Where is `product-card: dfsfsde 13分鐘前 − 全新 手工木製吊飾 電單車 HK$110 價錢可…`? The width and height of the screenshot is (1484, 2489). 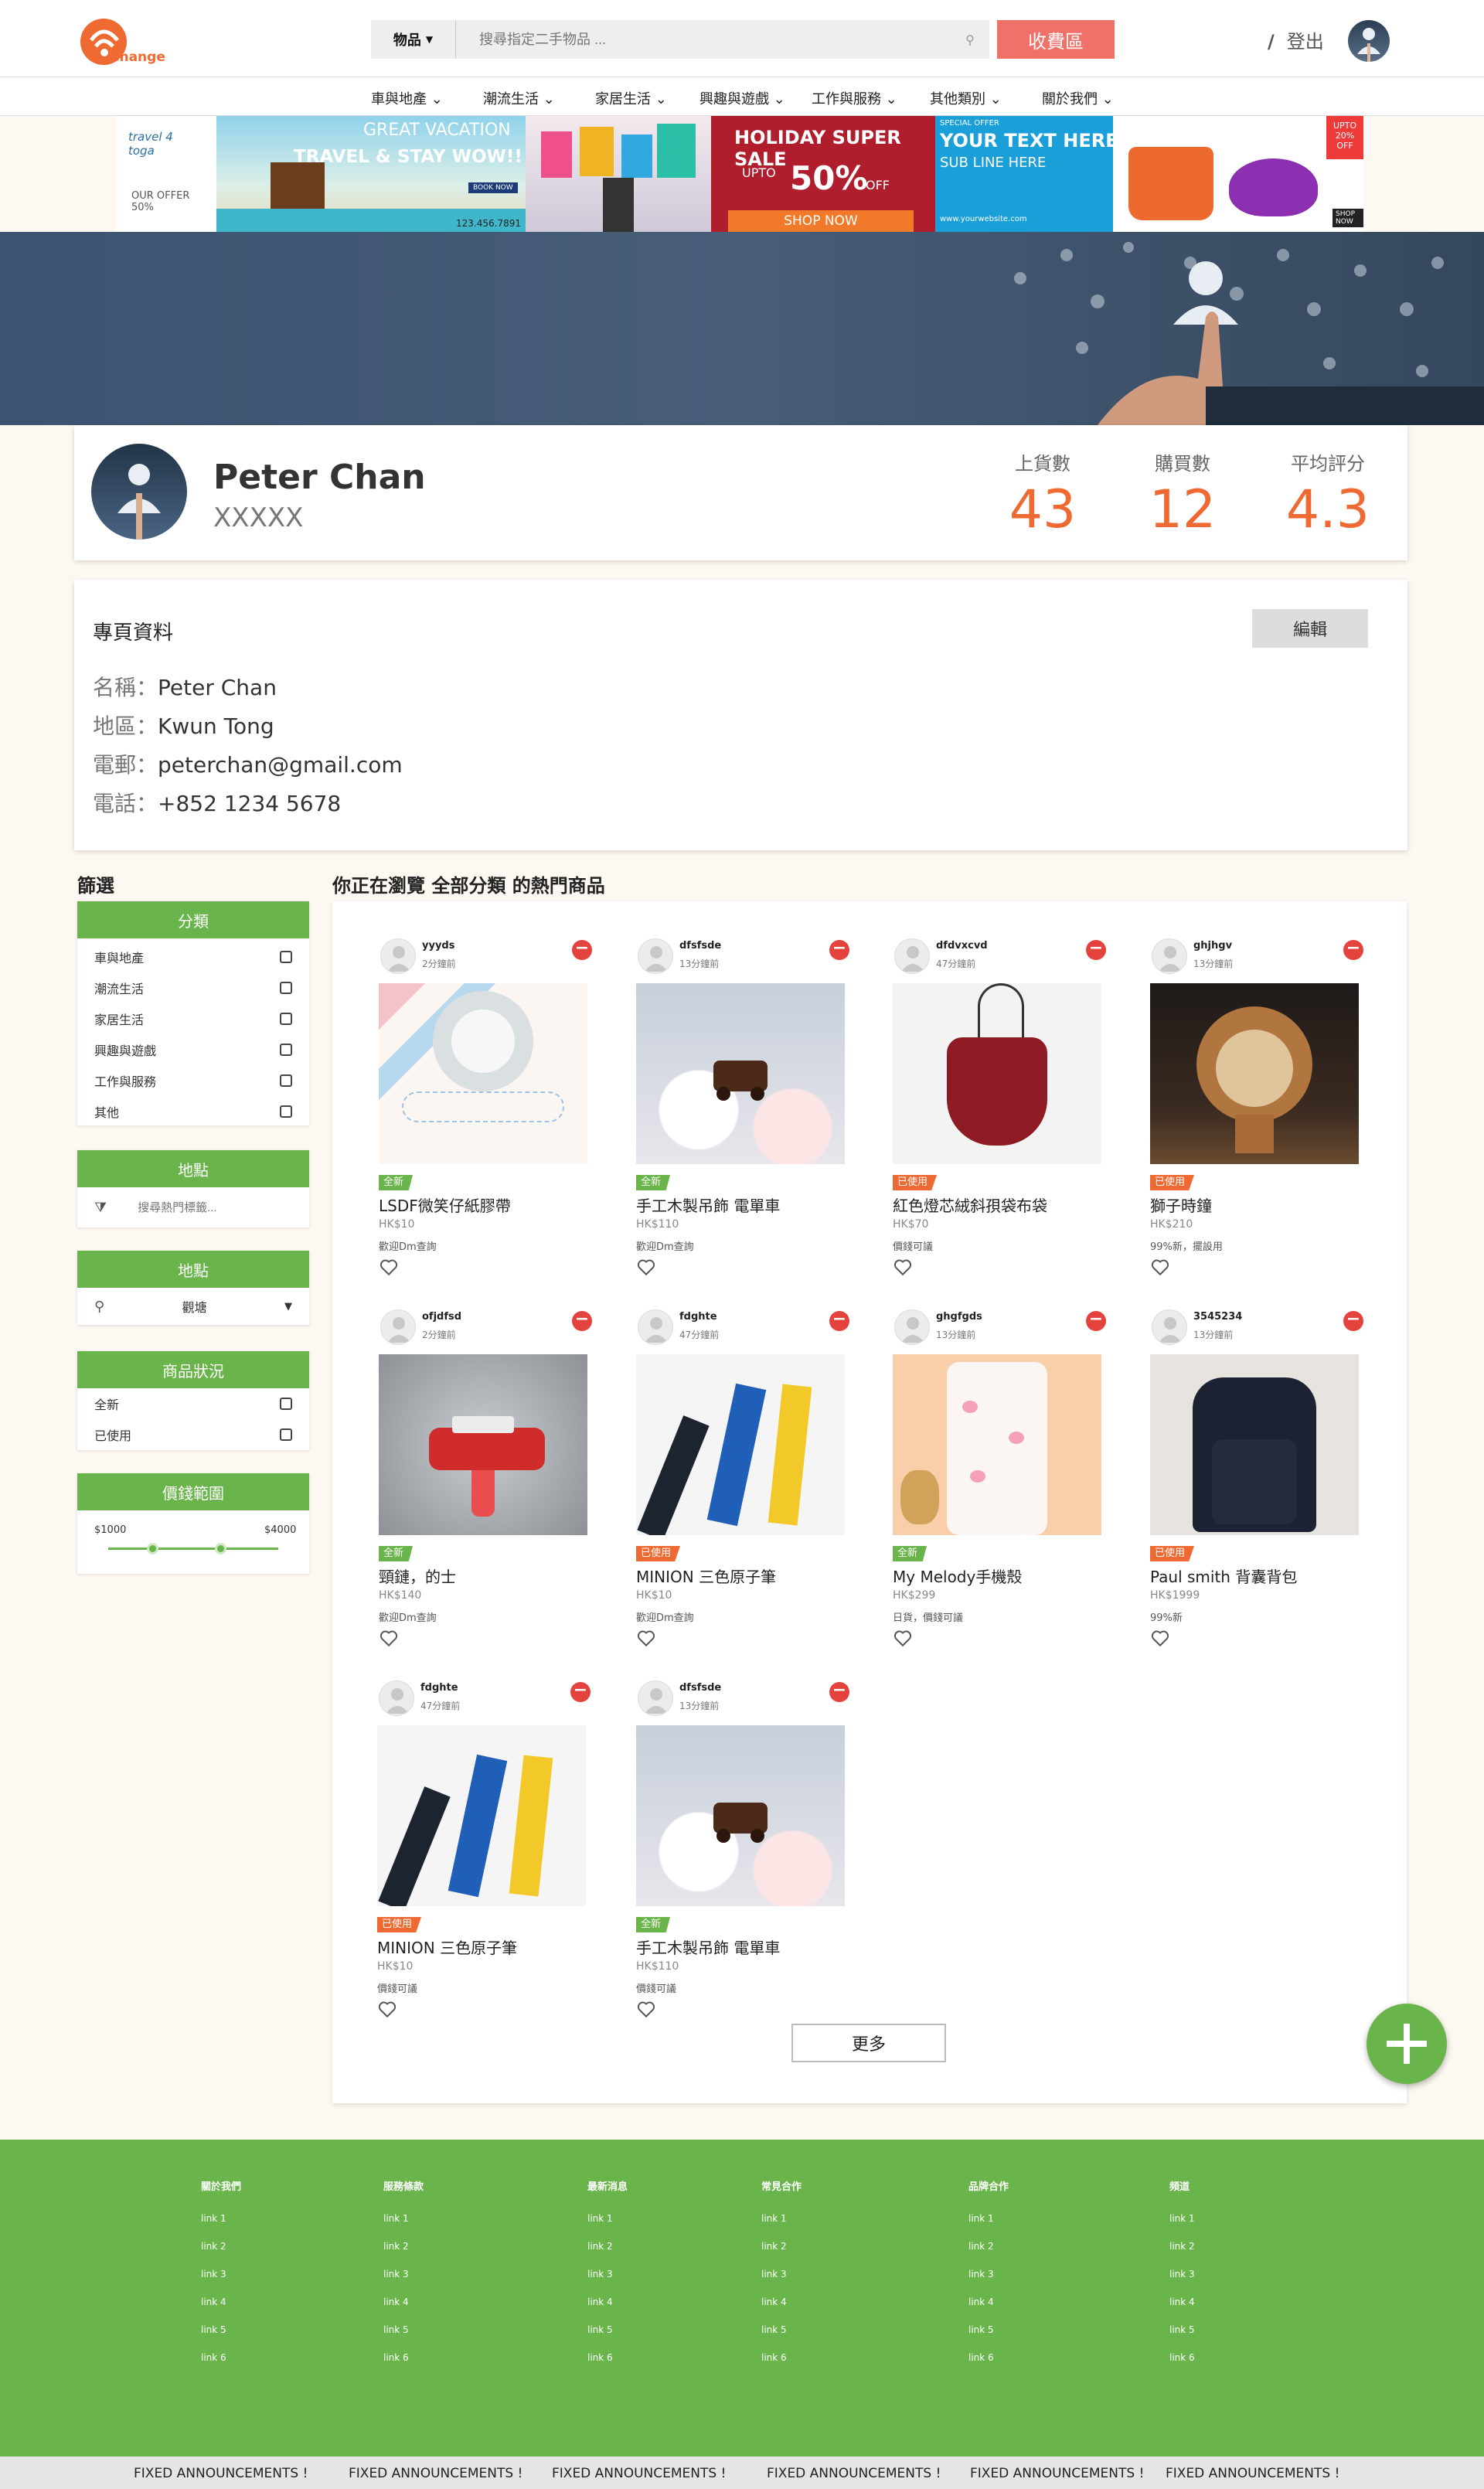 product-card: dfsfsde 13分鐘前 − 全新 手工木製吊飾 電單車 HK$110 價錢可… is located at coordinates (748, 1862).